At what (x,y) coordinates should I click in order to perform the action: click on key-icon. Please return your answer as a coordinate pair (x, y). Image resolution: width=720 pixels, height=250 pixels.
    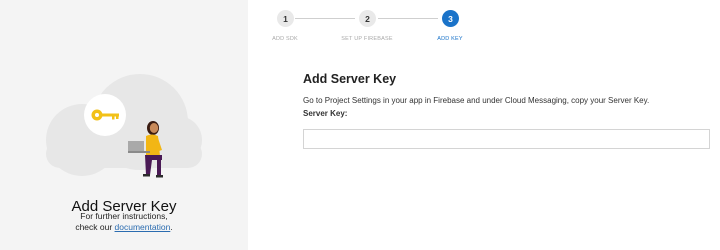
    Looking at the image, I should click on (105, 115).